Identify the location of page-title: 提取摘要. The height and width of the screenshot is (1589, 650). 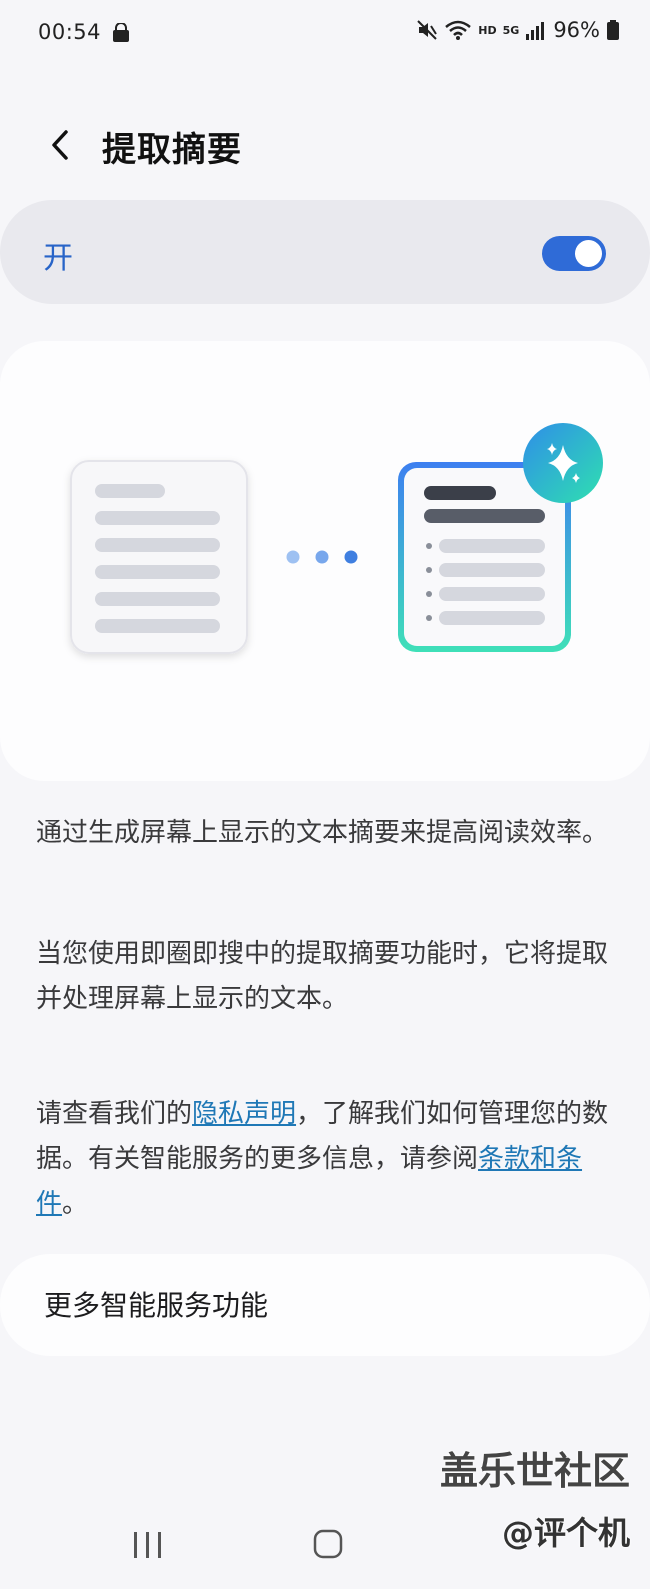
(172, 150).